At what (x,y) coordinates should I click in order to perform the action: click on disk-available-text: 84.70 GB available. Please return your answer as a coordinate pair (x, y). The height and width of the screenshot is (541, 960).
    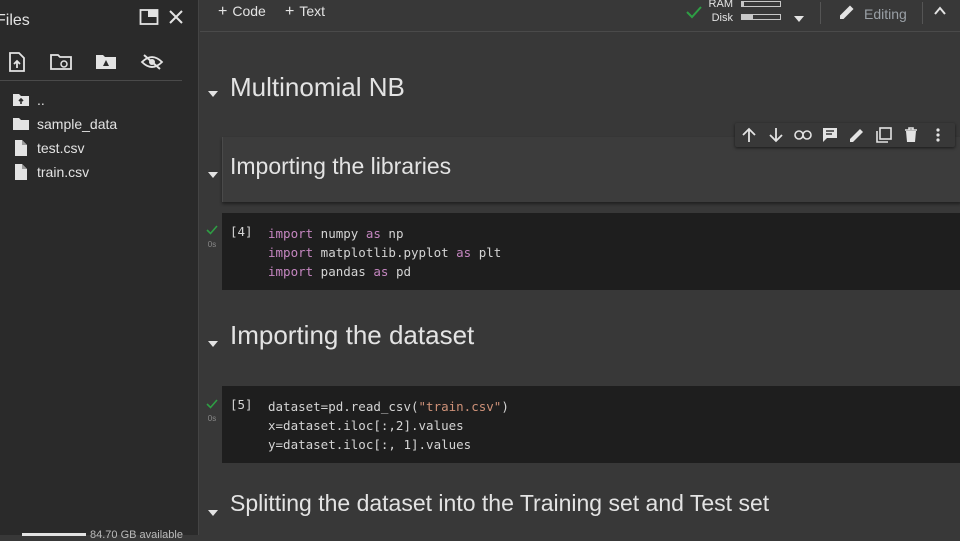
    Looking at the image, I should click on (136, 535).